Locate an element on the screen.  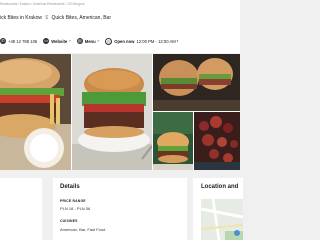
hours-value: 12:00 PM - 12:00 AM is located at coordinates (156, 41).